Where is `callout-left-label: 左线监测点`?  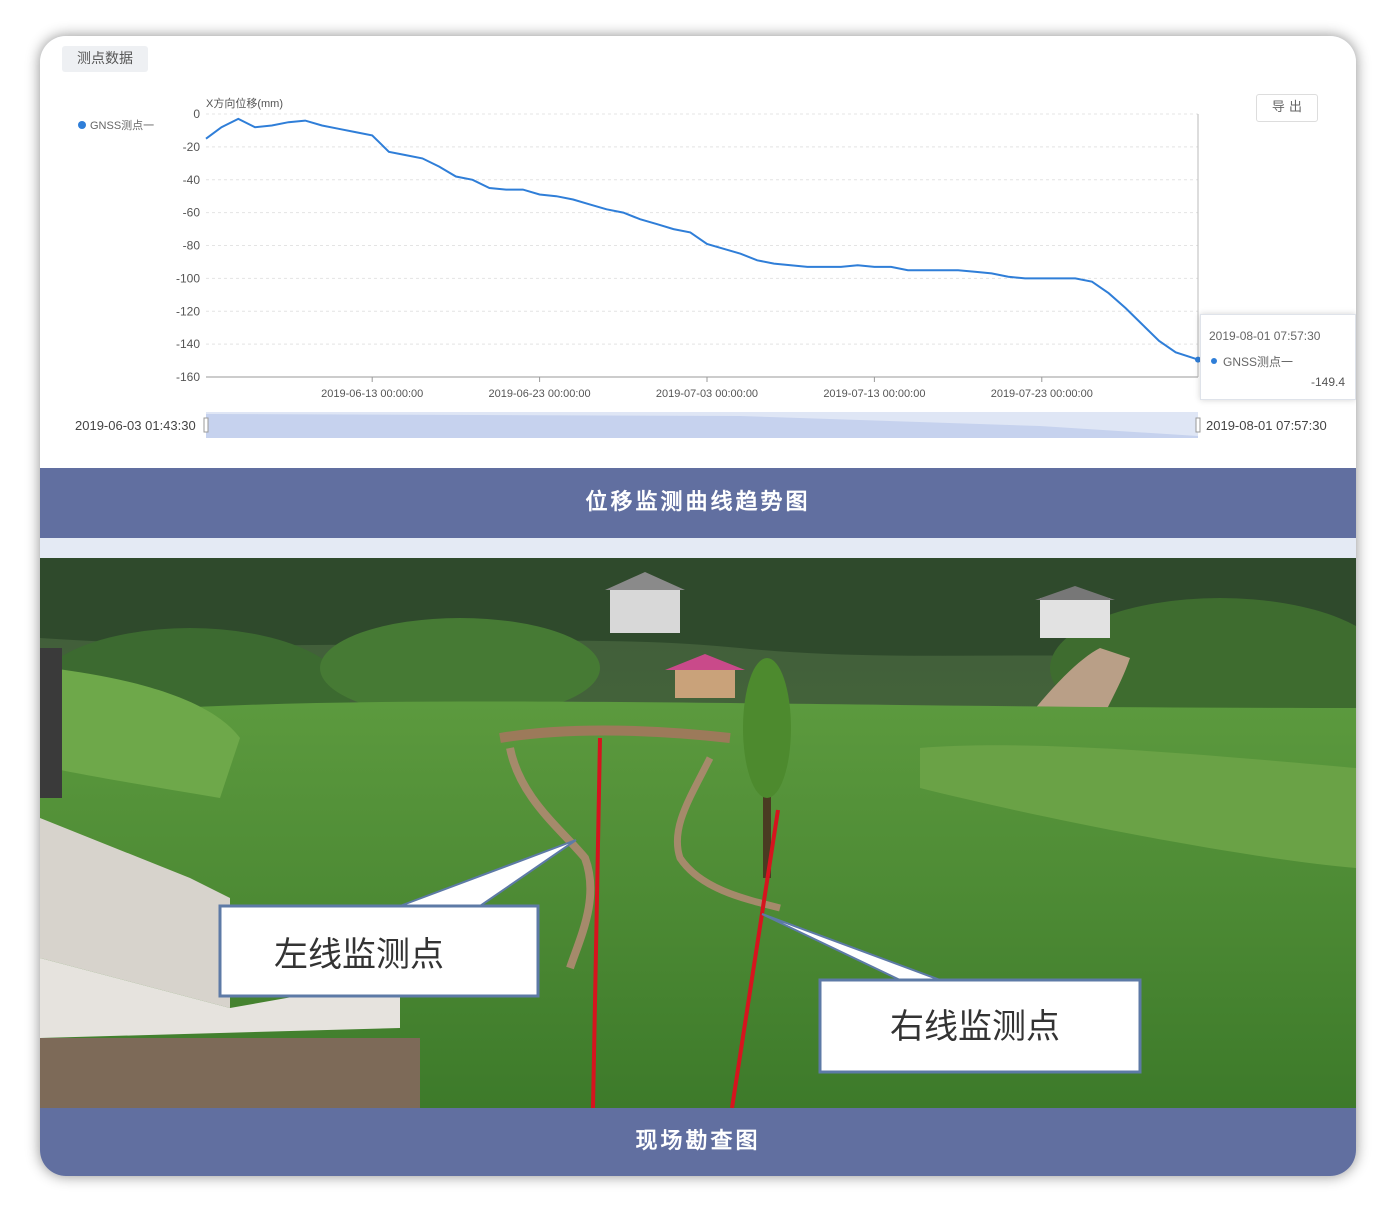 callout-left-label: 左线监测点 is located at coordinates (359, 955).